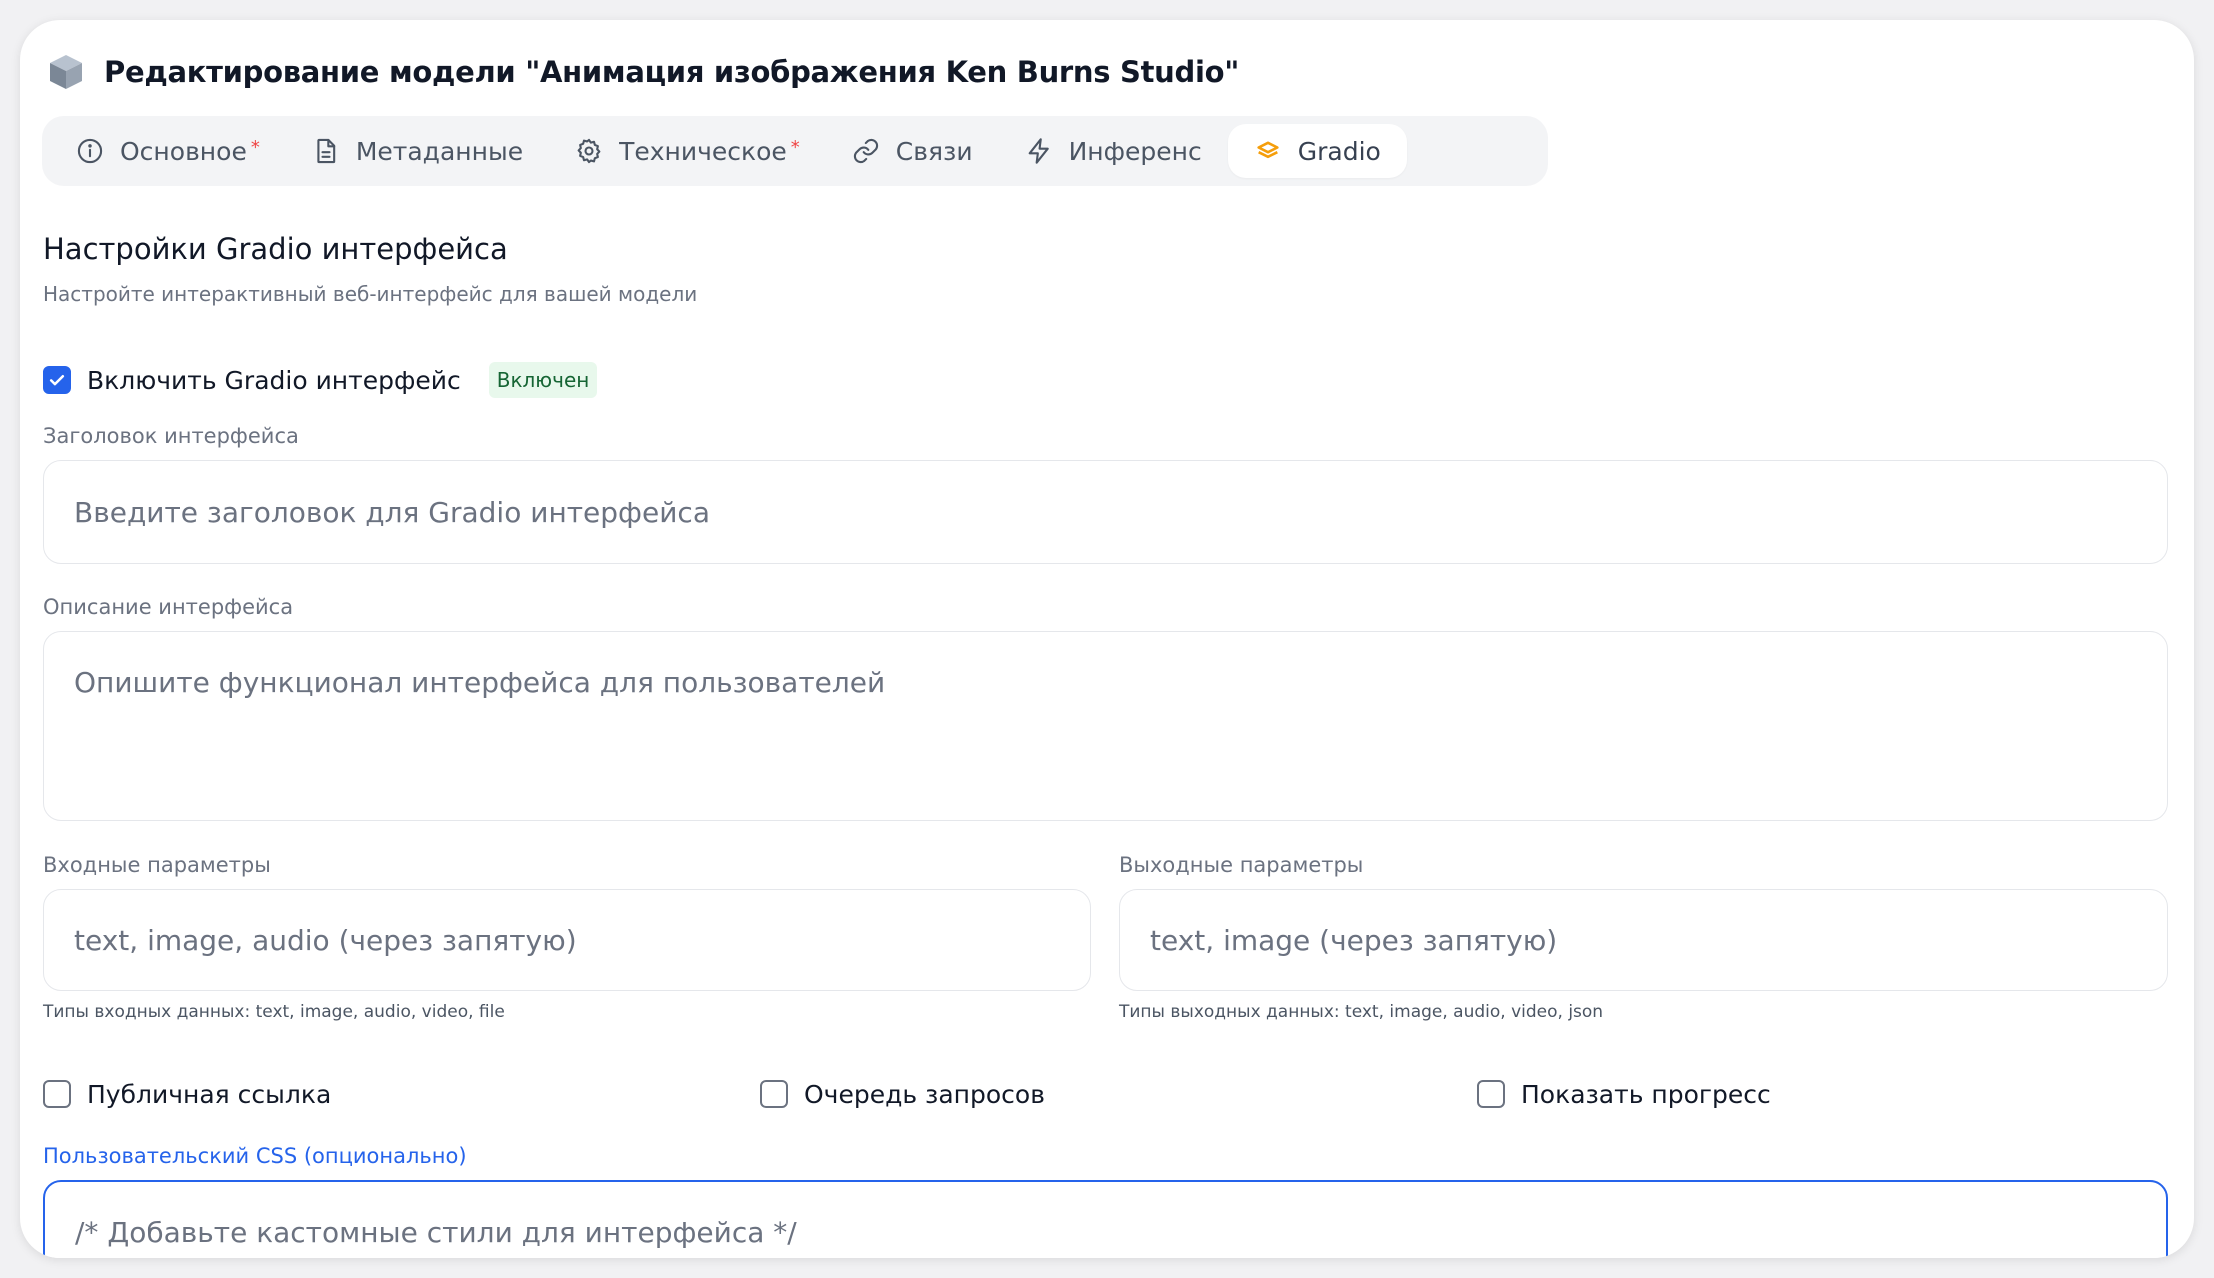 The image size is (2214, 1278). Describe the element at coordinates (157, 865) in the screenshot. I see `inputs-field-label: Входные параметры` at that location.